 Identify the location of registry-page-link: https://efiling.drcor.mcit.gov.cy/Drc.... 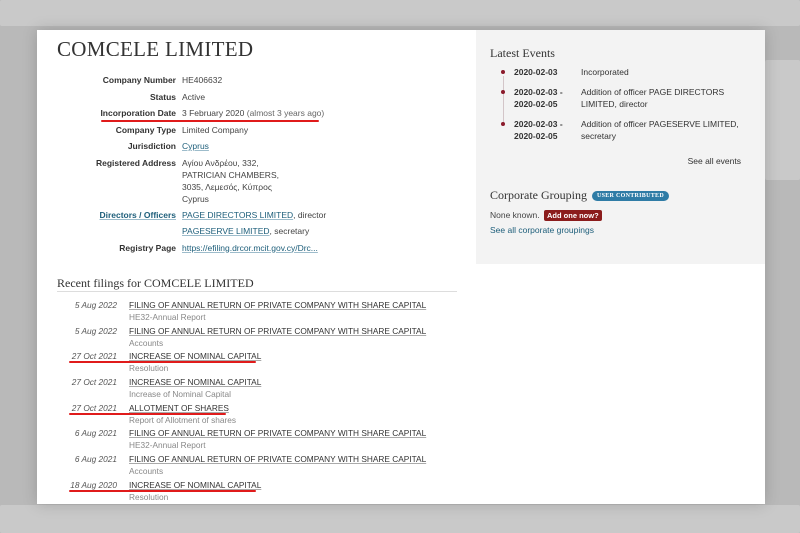
(250, 248).